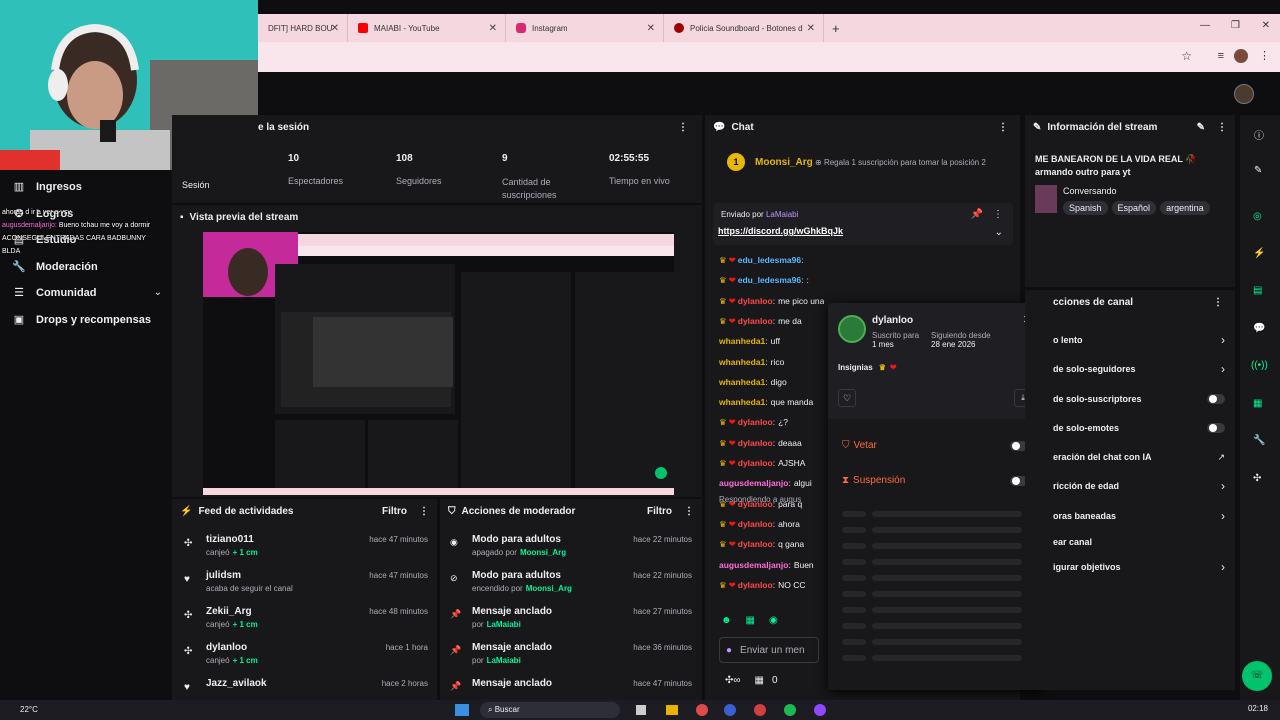  What do you see at coordinates (1257, 403) in the screenshot?
I see `layout-icon: ▦` at bounding box center [1257, 403].